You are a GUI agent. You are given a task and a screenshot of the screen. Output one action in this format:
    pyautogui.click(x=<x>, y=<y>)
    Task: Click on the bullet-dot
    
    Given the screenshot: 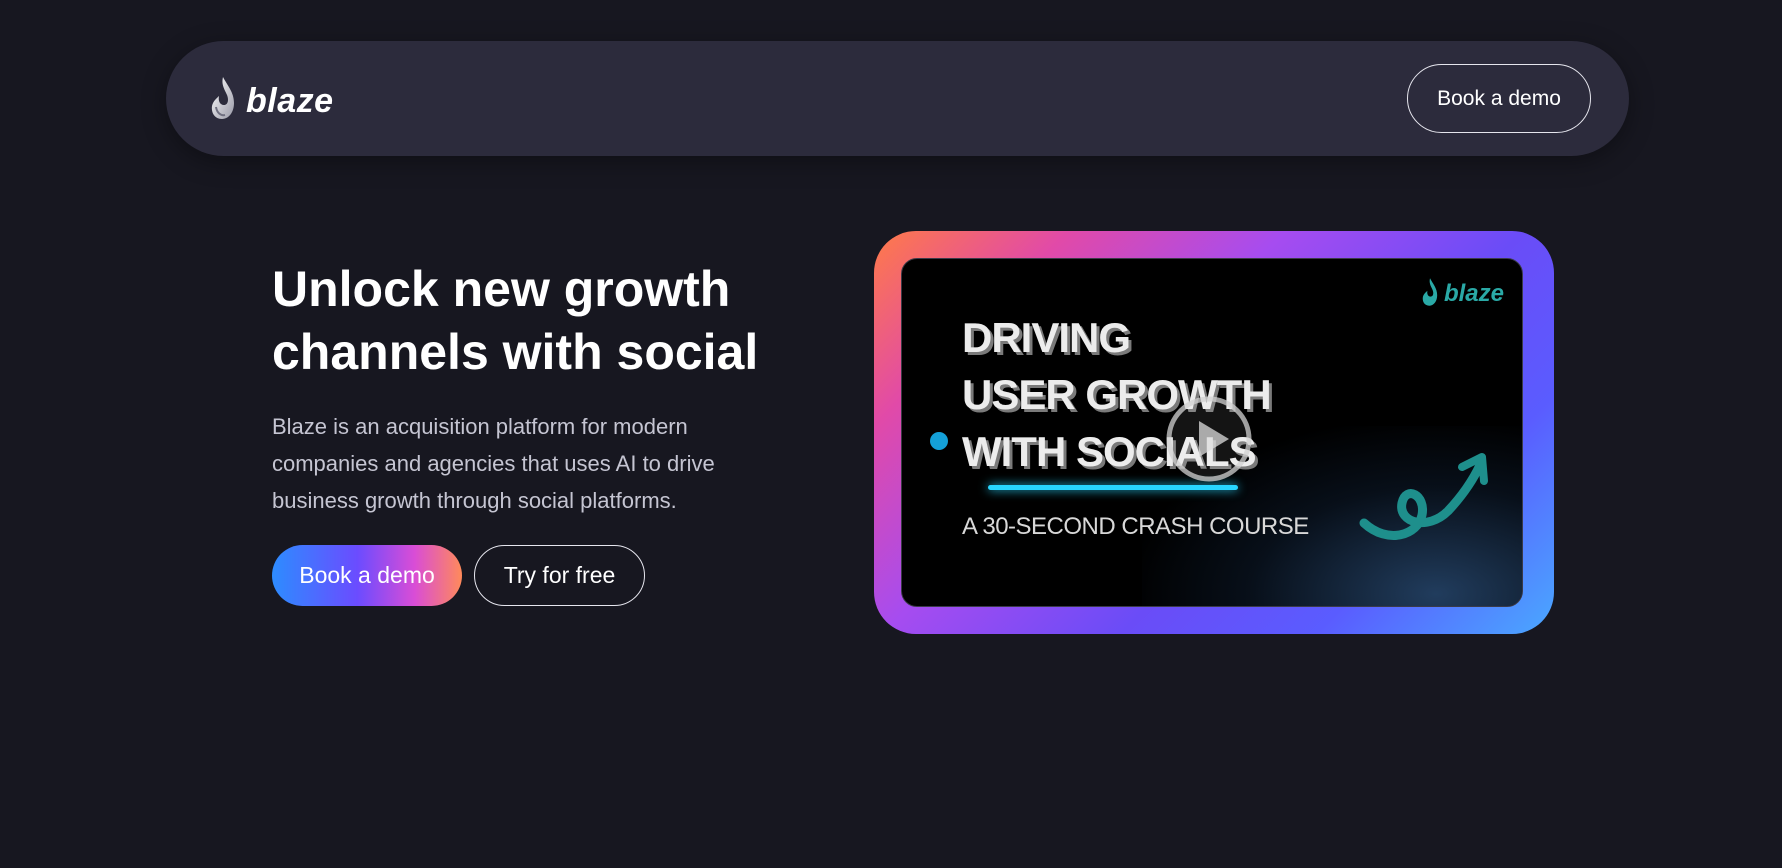 What is the action you would take?
    pyautogui.click(x=939, y=441)
    